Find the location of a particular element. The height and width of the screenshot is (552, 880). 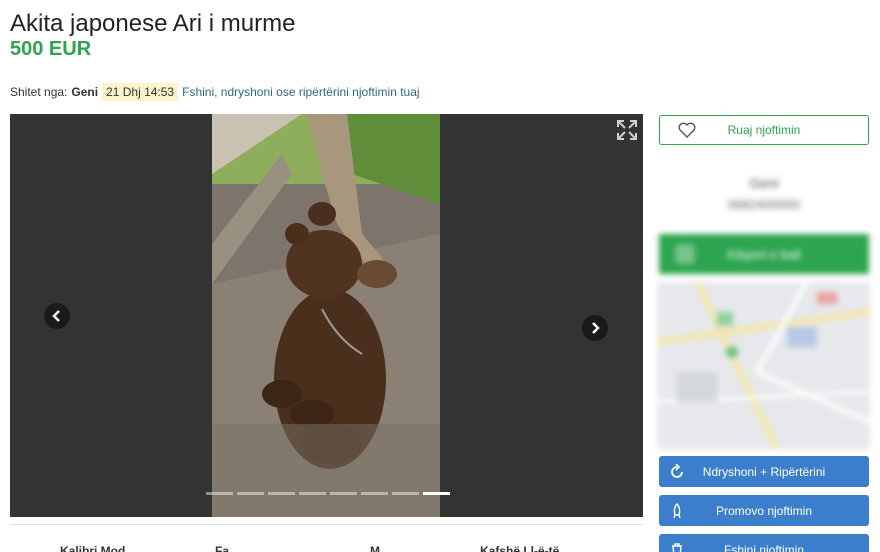

seller-name-inline: Geni is located at coordinates (85, 92).